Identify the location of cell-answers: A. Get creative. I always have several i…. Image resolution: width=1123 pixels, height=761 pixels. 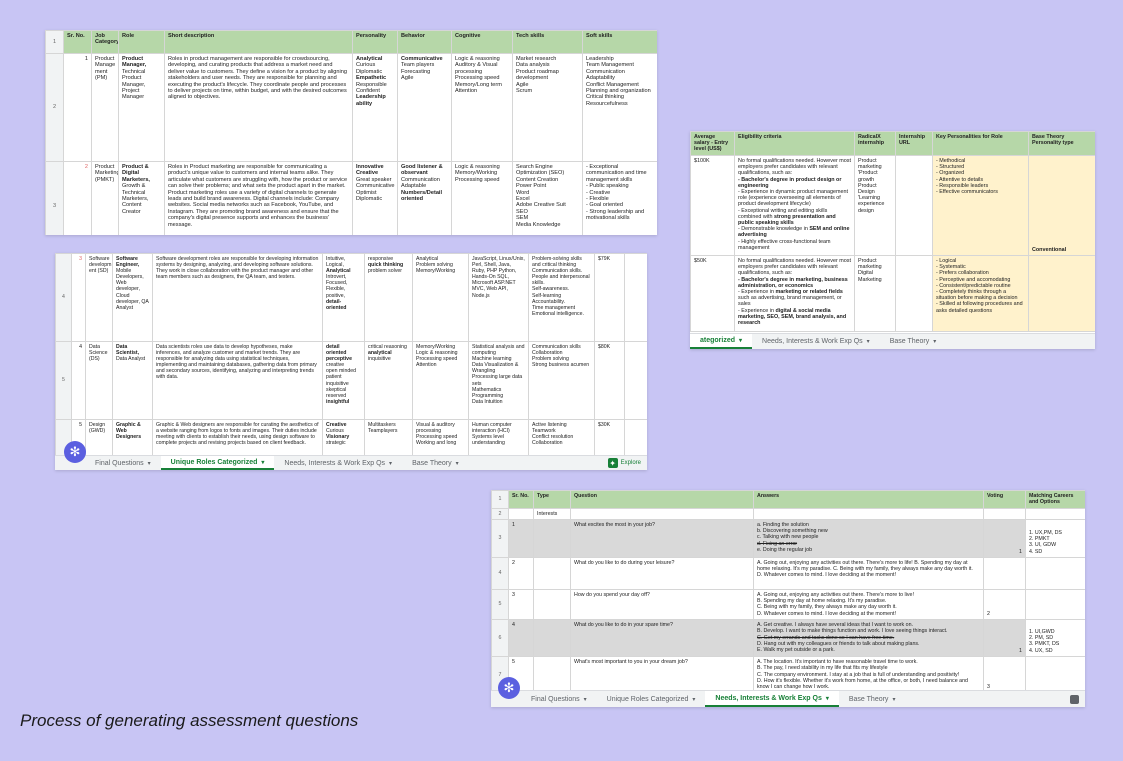
(868, 638).